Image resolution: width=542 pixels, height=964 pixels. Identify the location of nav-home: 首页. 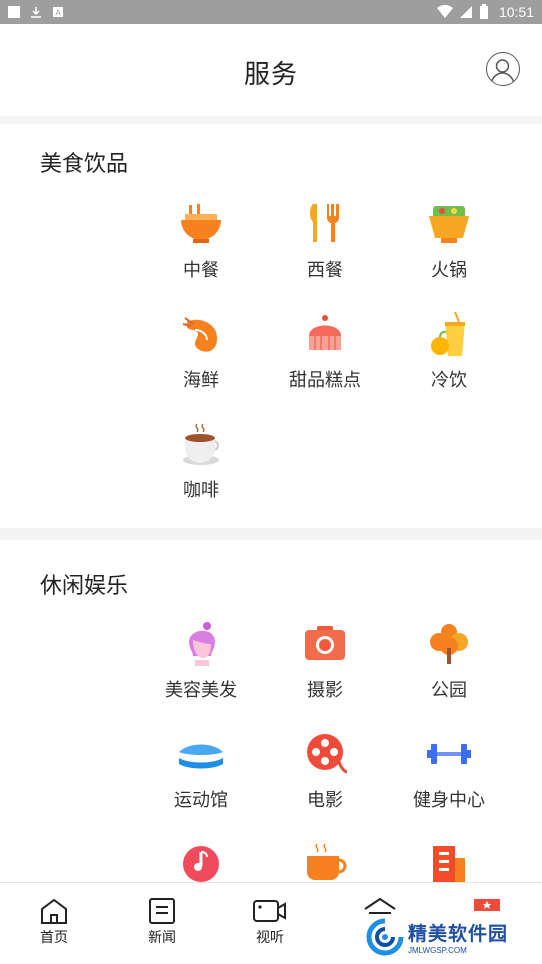
(54, 922).